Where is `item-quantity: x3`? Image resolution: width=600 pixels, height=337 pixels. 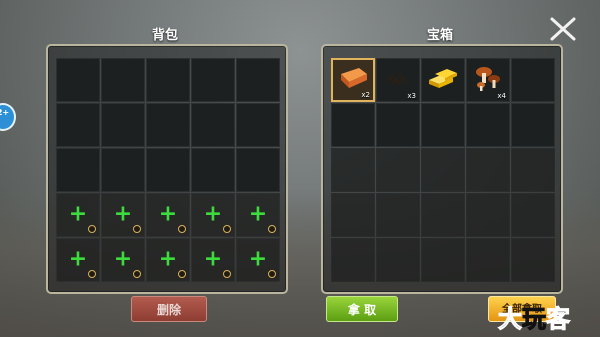 item-quantity: x3 is located at coordinates (411, 96).